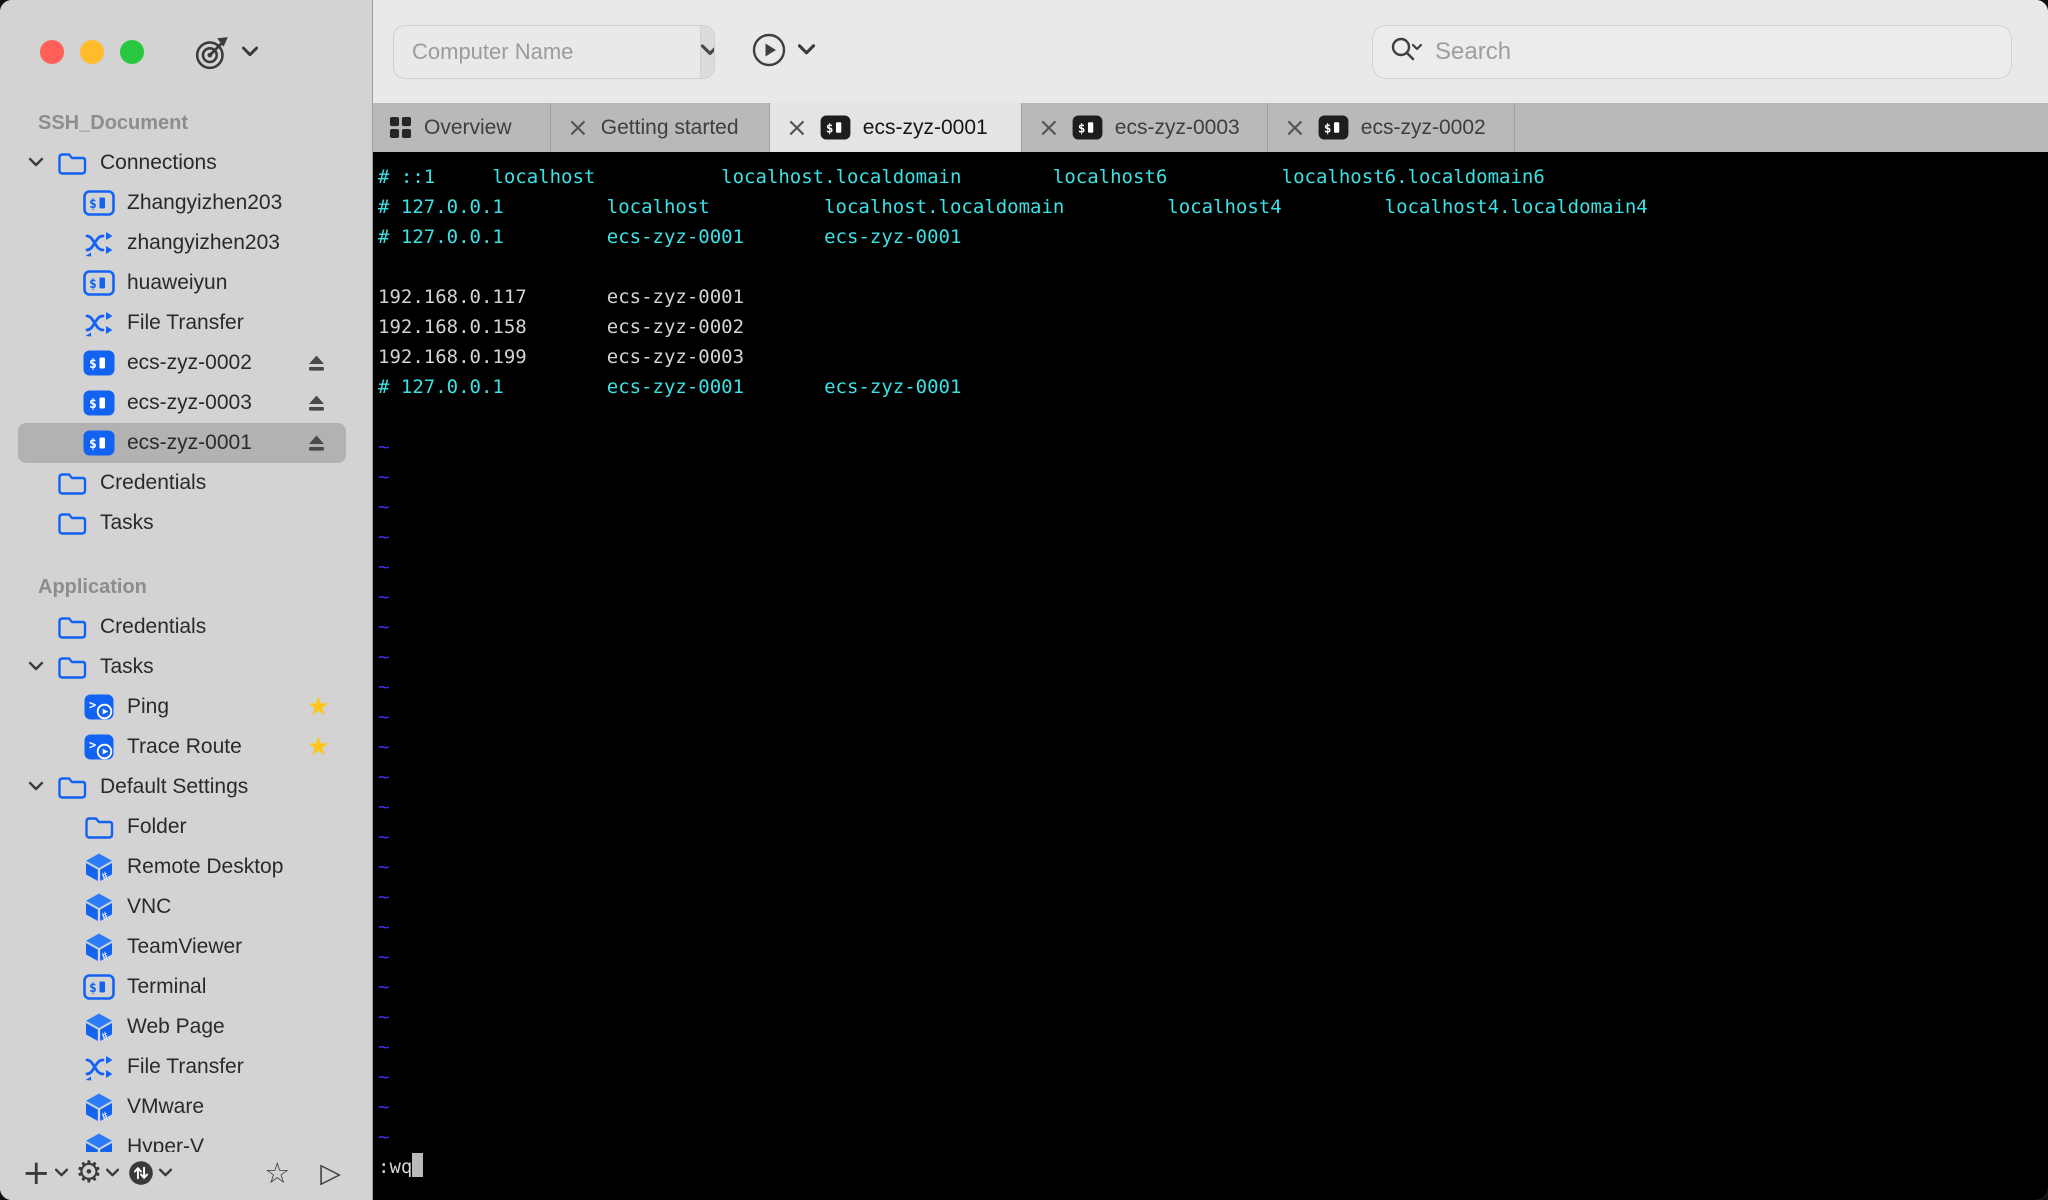 This screenshot has width=2048, height=1200. Describe the element at coordinates (176, 1026) in the screenshot. I see `sidebar-item-label: Web Page` at that location.